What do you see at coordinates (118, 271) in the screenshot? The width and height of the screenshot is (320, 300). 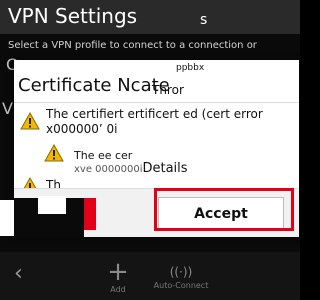 I see `add-icon: +` at bounding box center [118, 271].